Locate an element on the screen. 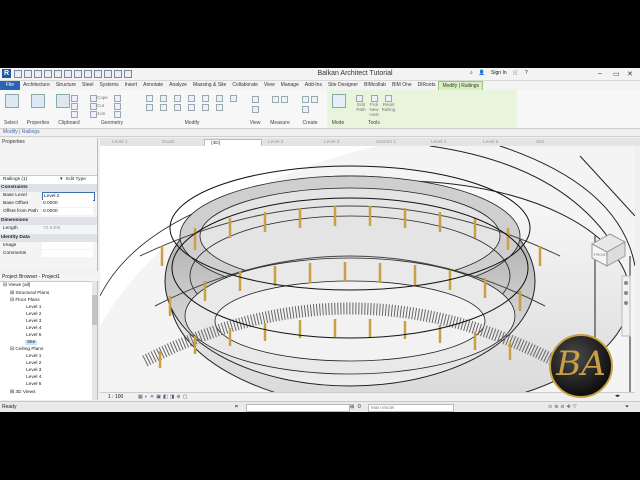 This screenshot has height=480, width=640. pin-icon is located at coordinates (219, 98).